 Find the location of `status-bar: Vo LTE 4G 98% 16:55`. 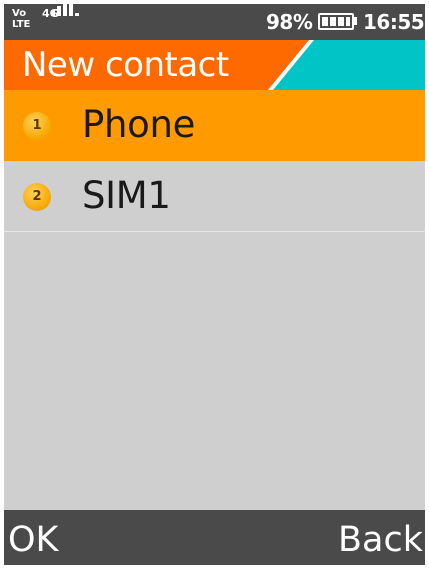

status-bar: Vo LTE 4G 98% 16:55 is located at coordinates (214, 22).